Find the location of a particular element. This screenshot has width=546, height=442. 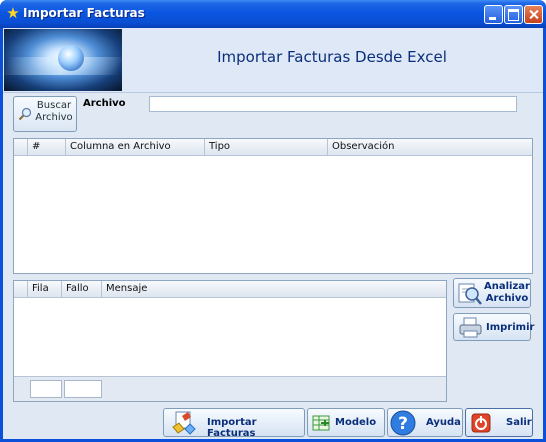

header-type: Tipo is located at coordinates (266, 147).